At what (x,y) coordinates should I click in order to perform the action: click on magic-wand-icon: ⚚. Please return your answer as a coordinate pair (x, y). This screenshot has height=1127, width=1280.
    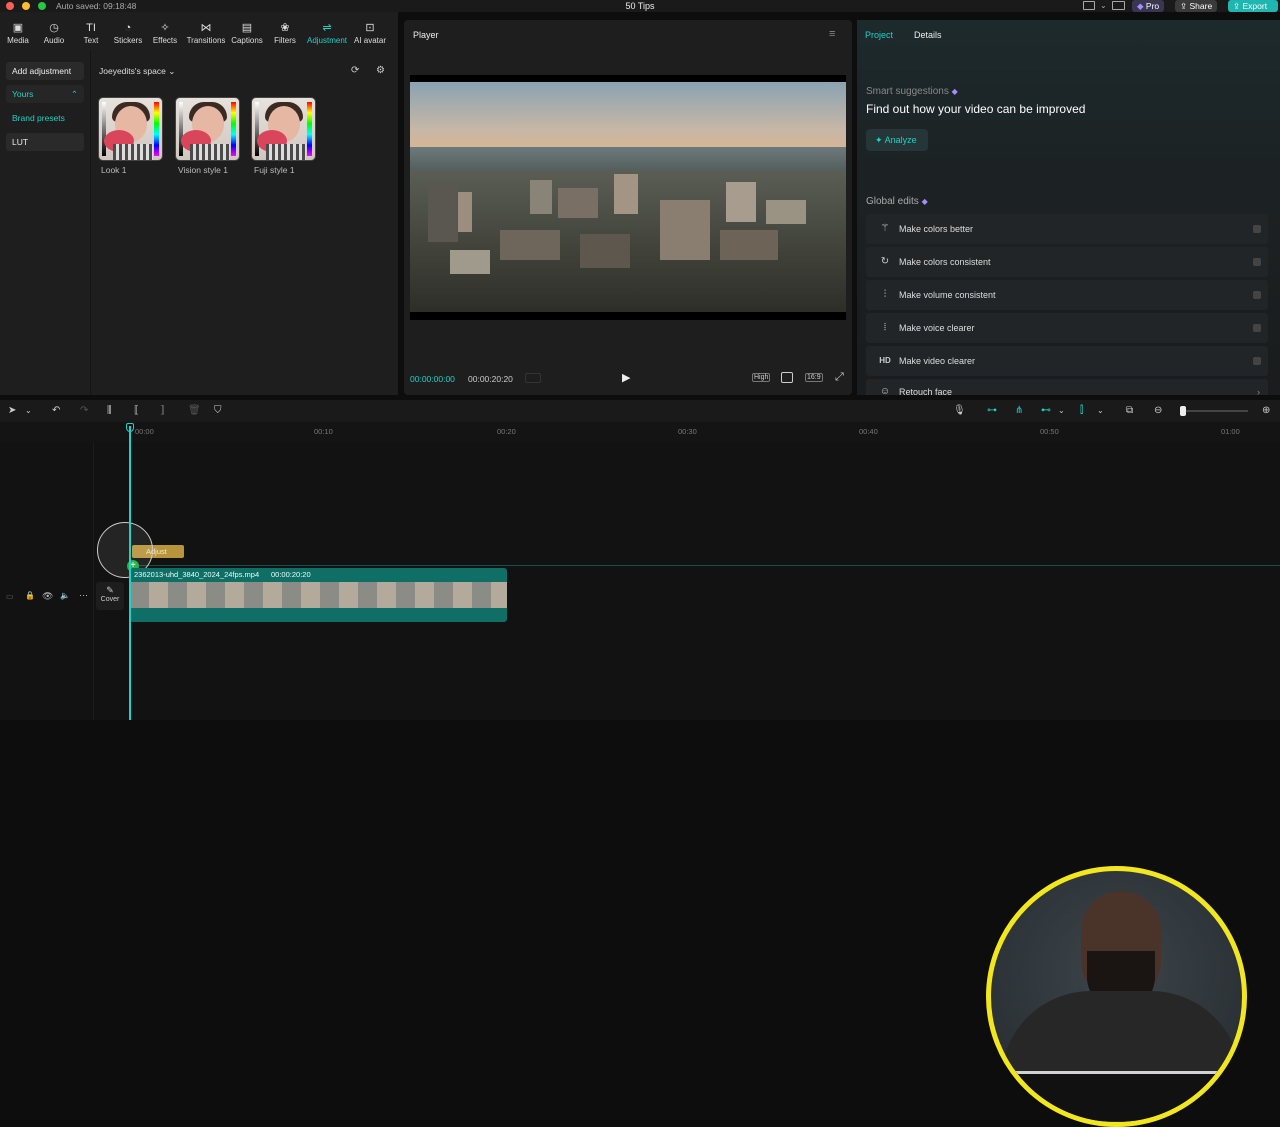
    Looking at the image, I should click on (885, 228).